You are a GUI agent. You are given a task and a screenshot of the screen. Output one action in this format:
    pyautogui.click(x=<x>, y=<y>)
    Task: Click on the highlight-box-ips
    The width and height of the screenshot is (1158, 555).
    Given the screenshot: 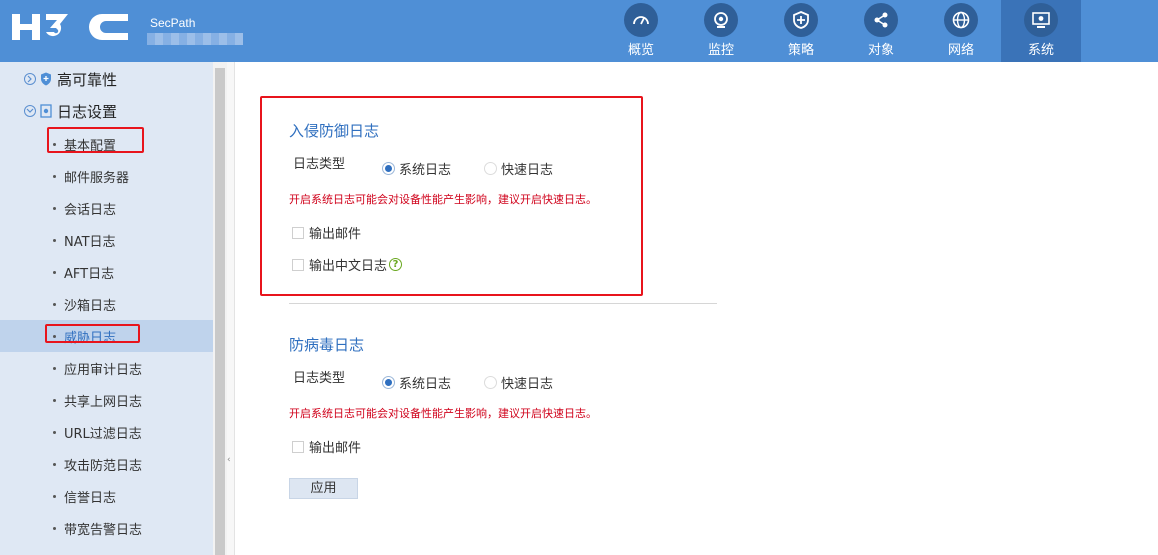 What is the action you would take?
    pyautogui.click(x=451, y=196)
    